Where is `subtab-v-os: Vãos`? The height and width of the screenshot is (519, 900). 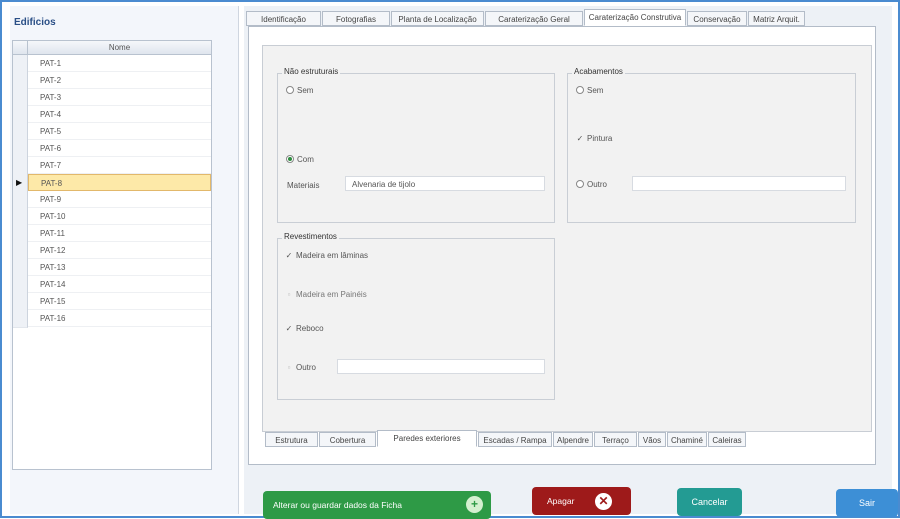 subtab-v-os: Vãos is located at coordinates (652, 439).